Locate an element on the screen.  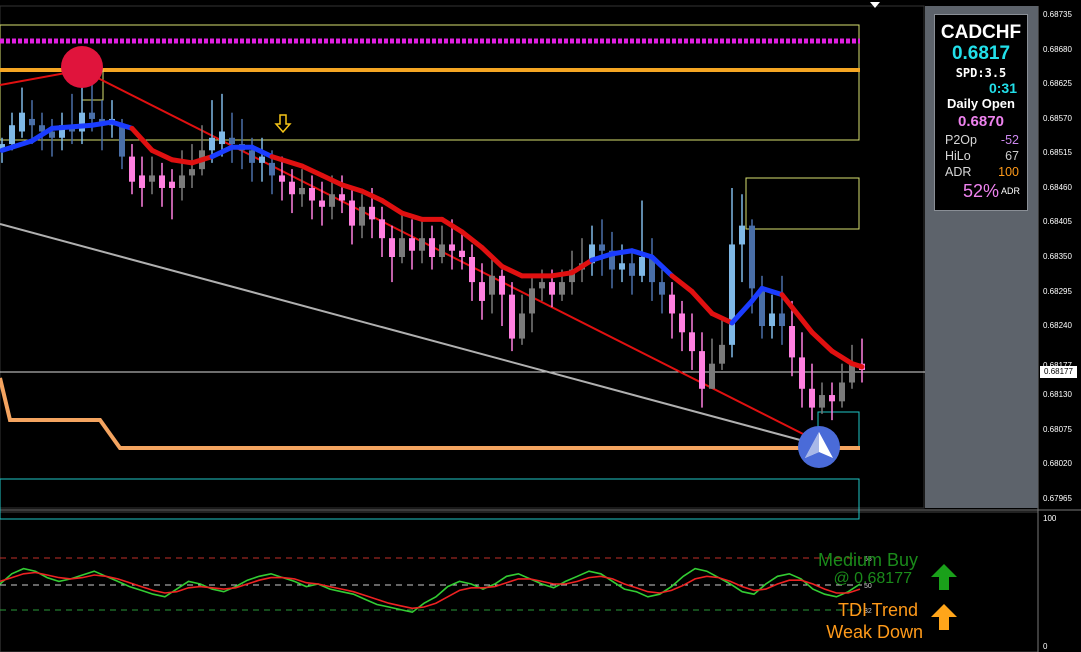
price-axis-tick: 0.68295 is located at coordinates (1057, 291).